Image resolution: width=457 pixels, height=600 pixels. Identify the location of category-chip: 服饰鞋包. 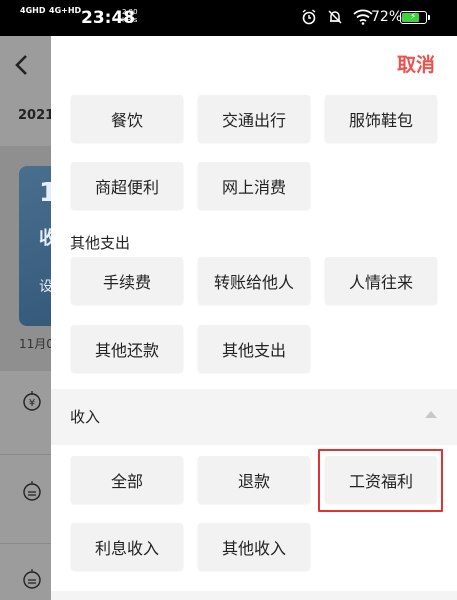
(381, 118).